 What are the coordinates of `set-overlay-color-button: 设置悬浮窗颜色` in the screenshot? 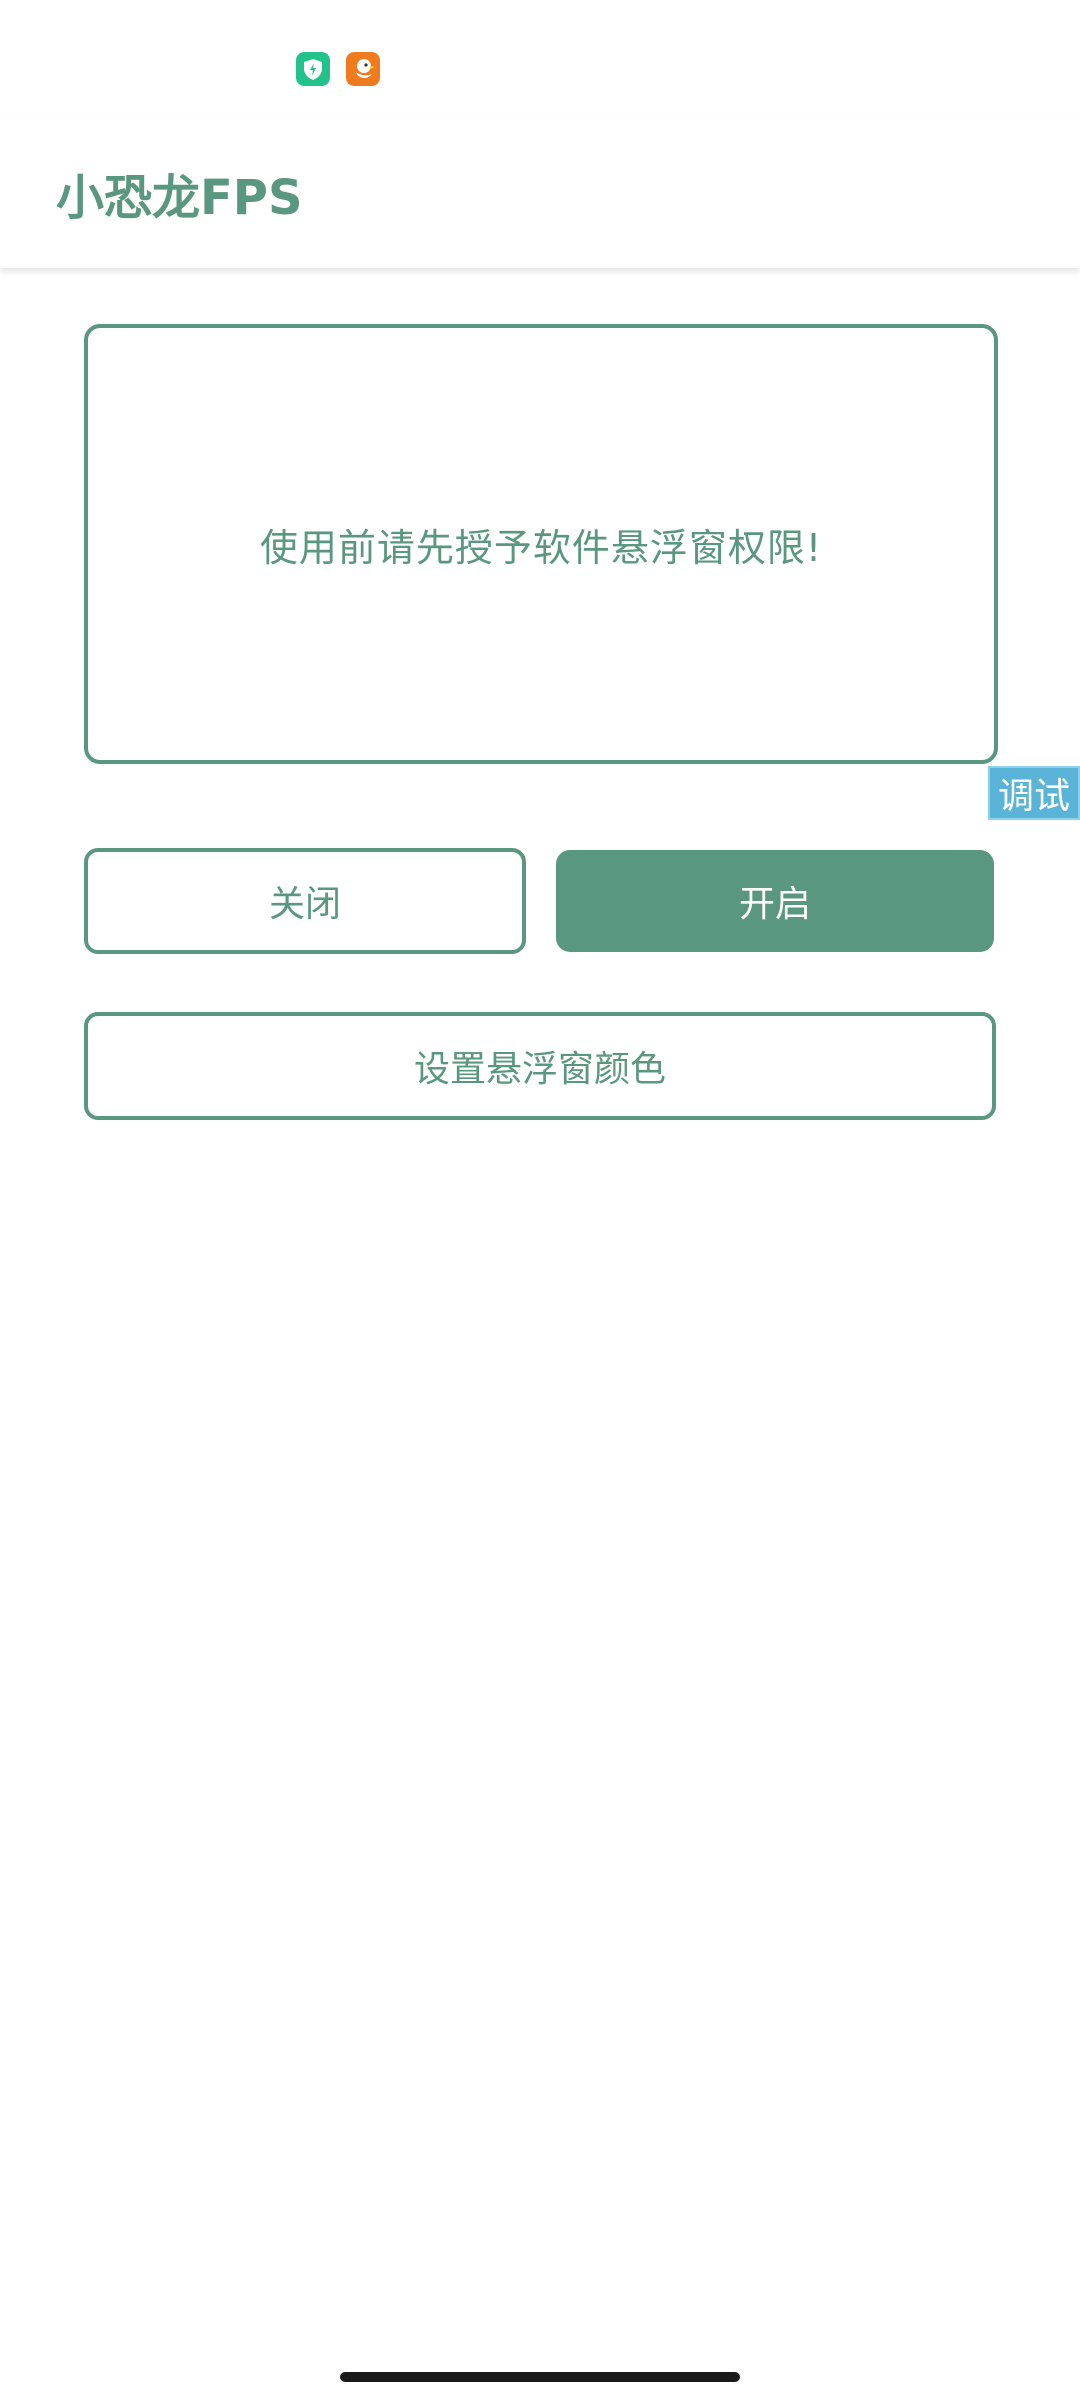 It's located at (540, 1066).